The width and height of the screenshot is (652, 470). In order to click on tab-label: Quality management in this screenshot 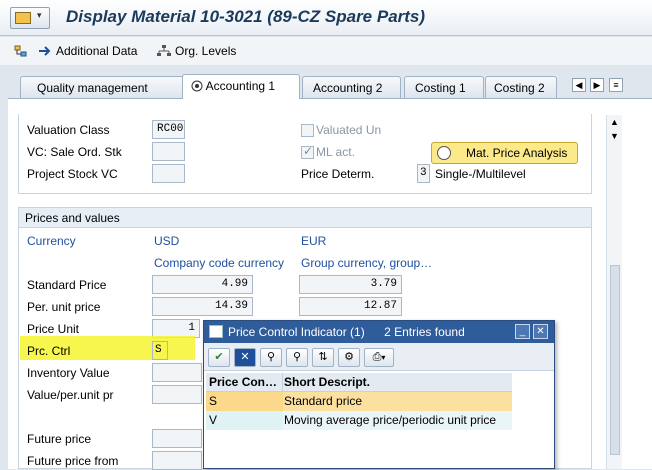, I will do `click(92, 88)`.